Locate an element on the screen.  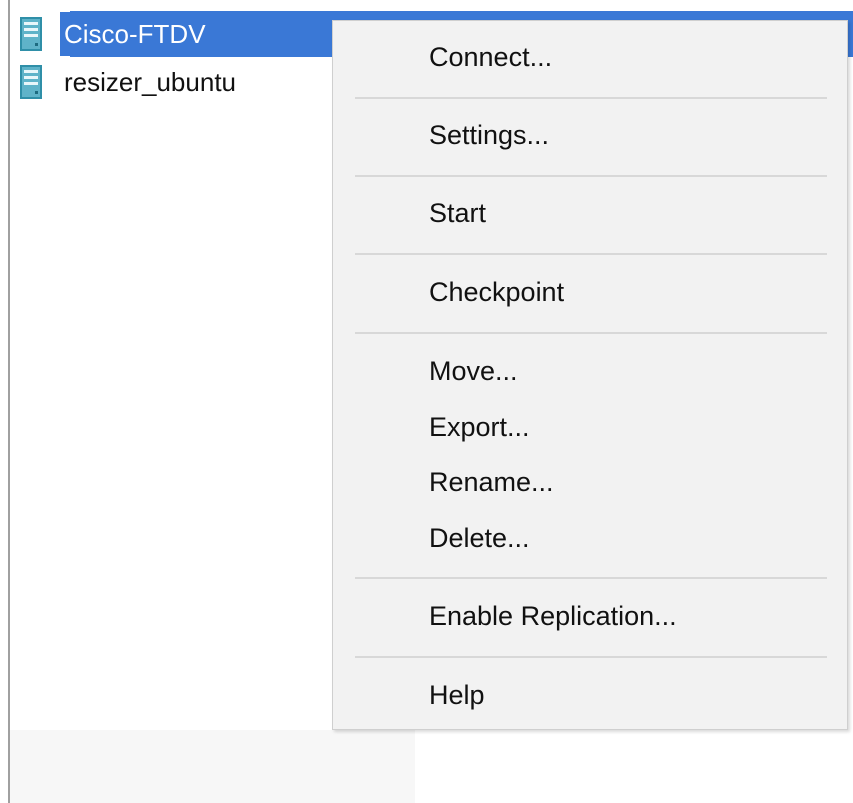
vm-name-label: resizer_ubuntu is located at coordinates (150, 82).